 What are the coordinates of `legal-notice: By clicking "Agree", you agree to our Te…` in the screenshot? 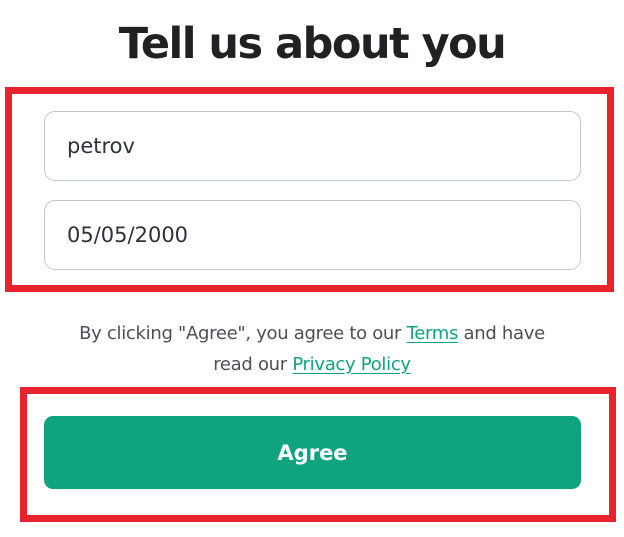 It's located at (312, 349).